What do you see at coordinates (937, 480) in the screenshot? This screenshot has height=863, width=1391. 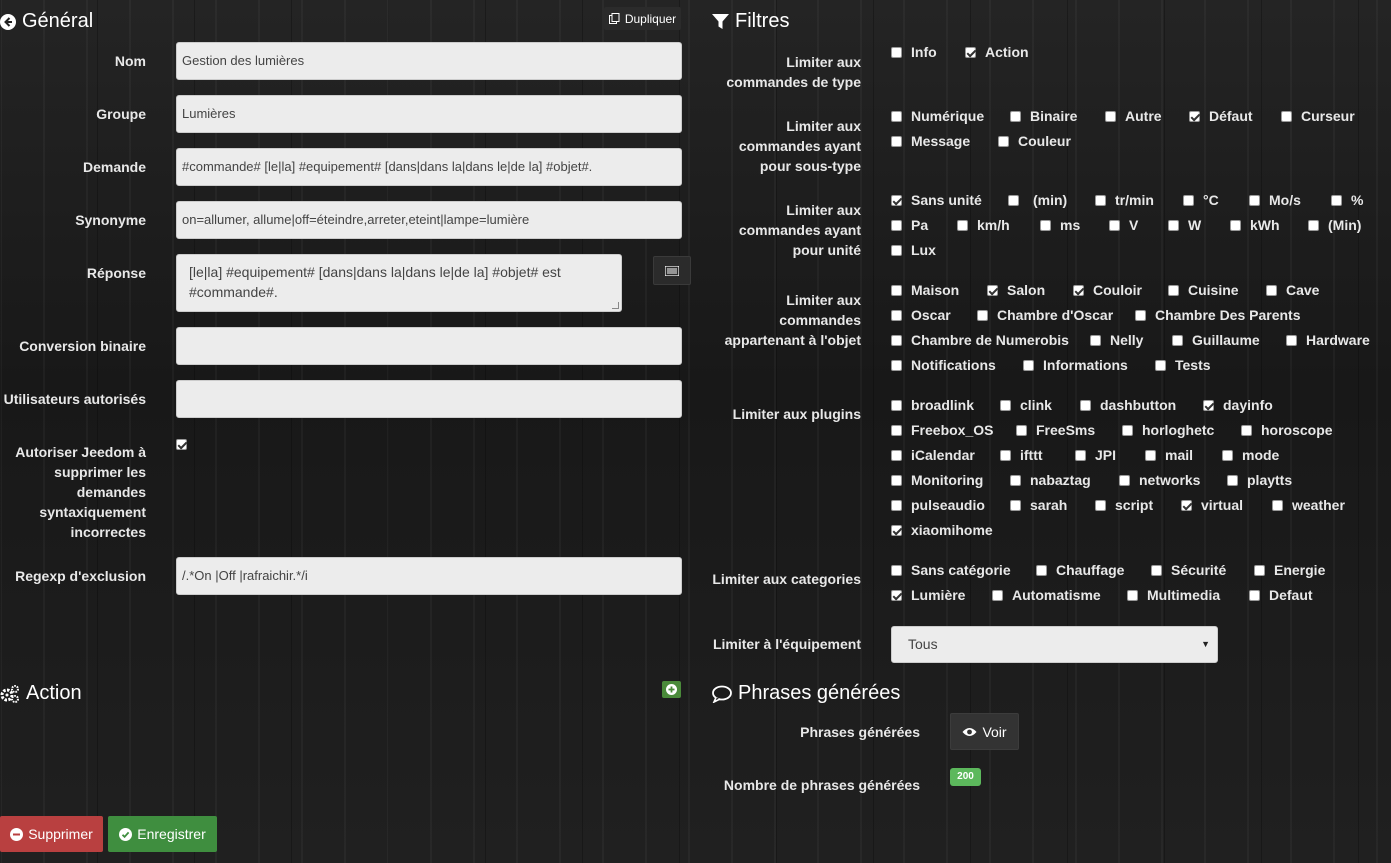 I see `plugin-option: Monitoring` at bounding box center [937, 480].